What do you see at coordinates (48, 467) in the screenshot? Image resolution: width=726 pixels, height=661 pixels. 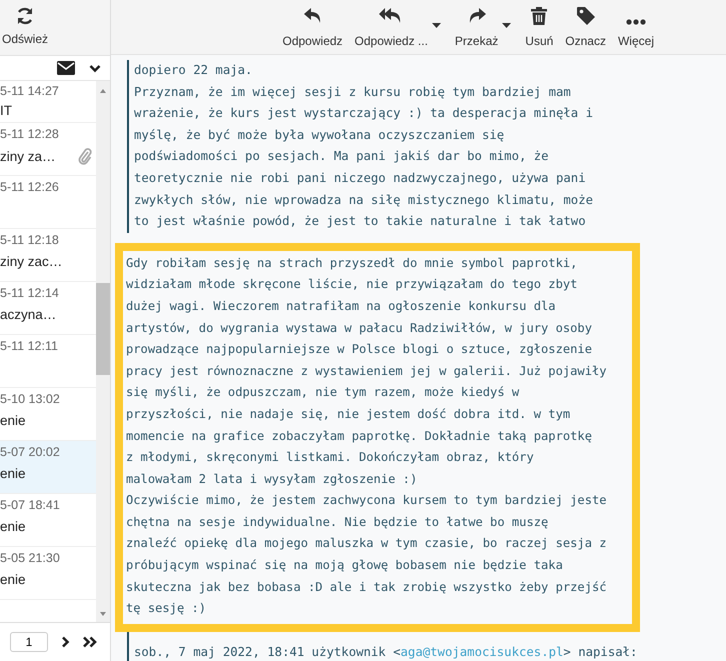 I see `message-list-item: 5-07 20:02 enie` at bounding box center [48, 467].